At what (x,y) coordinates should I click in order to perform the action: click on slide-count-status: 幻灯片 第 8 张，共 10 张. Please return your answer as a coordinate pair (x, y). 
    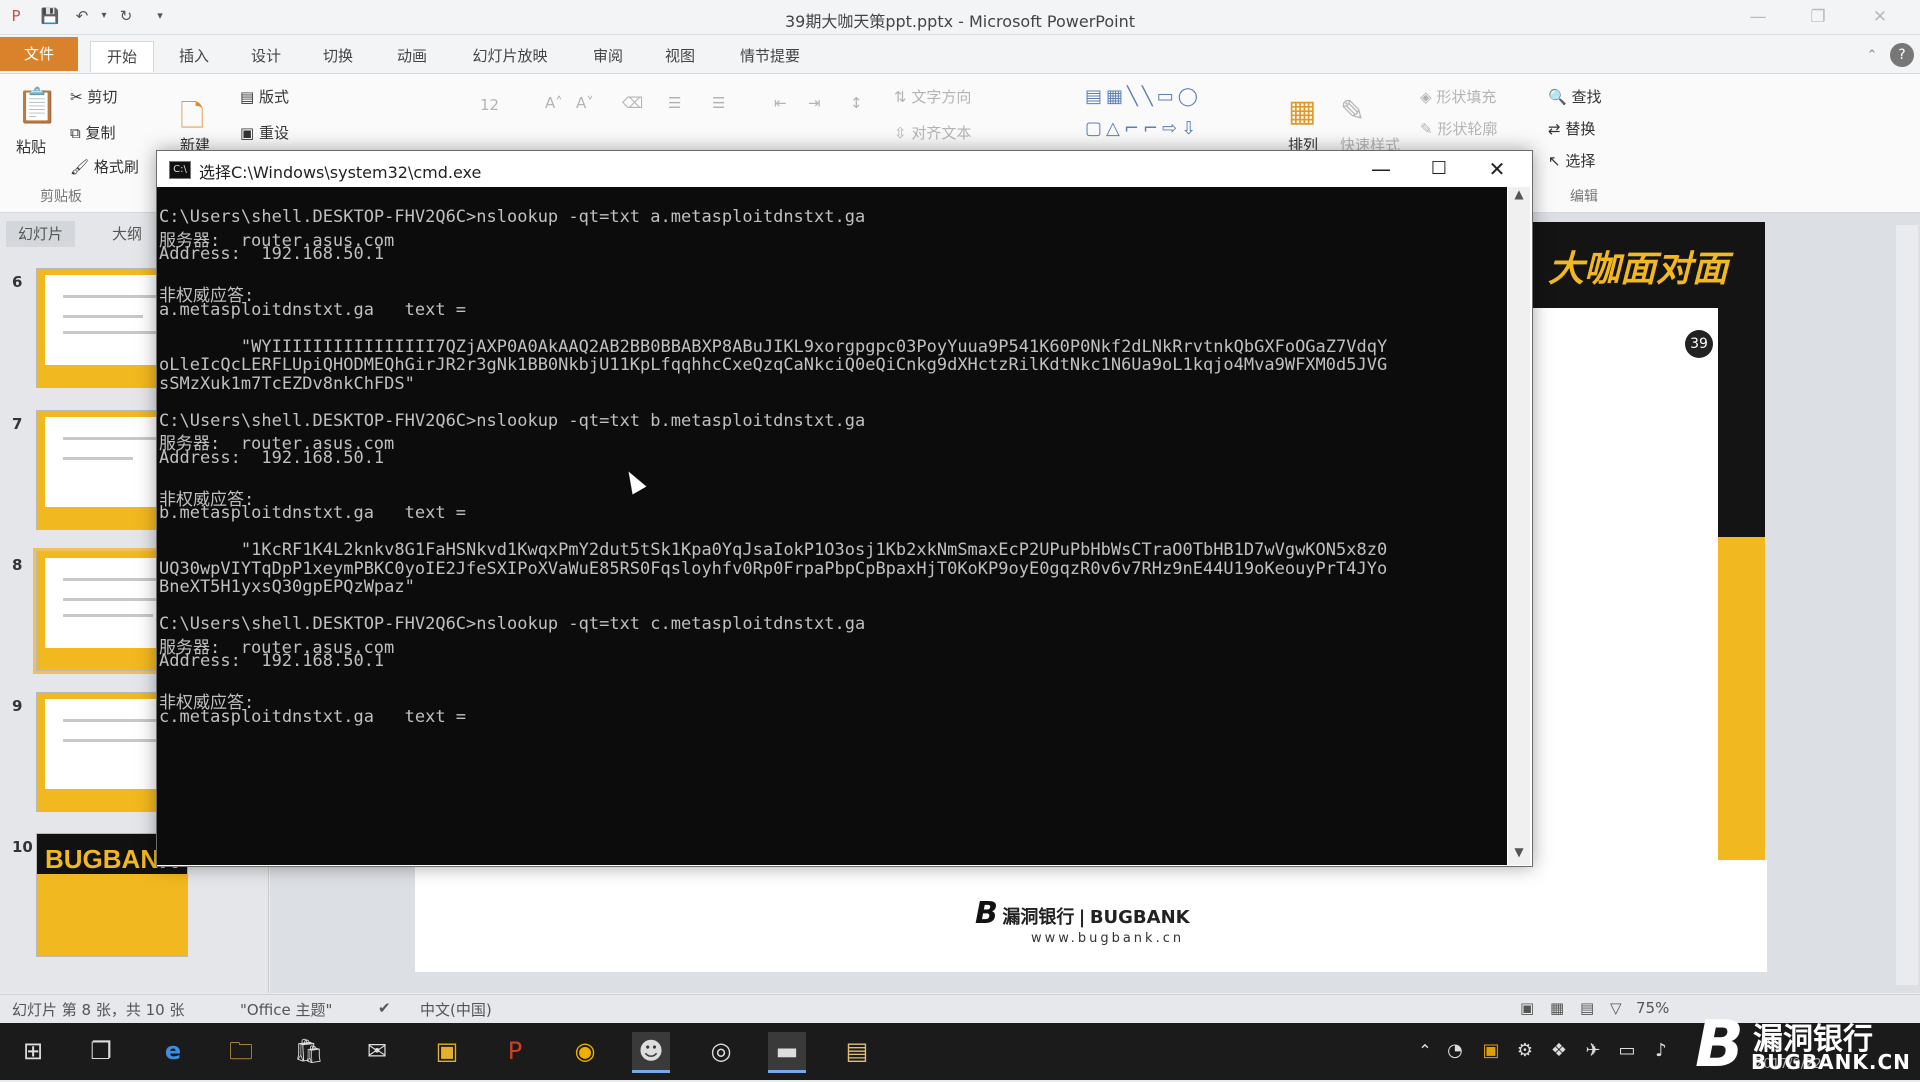
    Looking at the image, I should click on (98, 1010).